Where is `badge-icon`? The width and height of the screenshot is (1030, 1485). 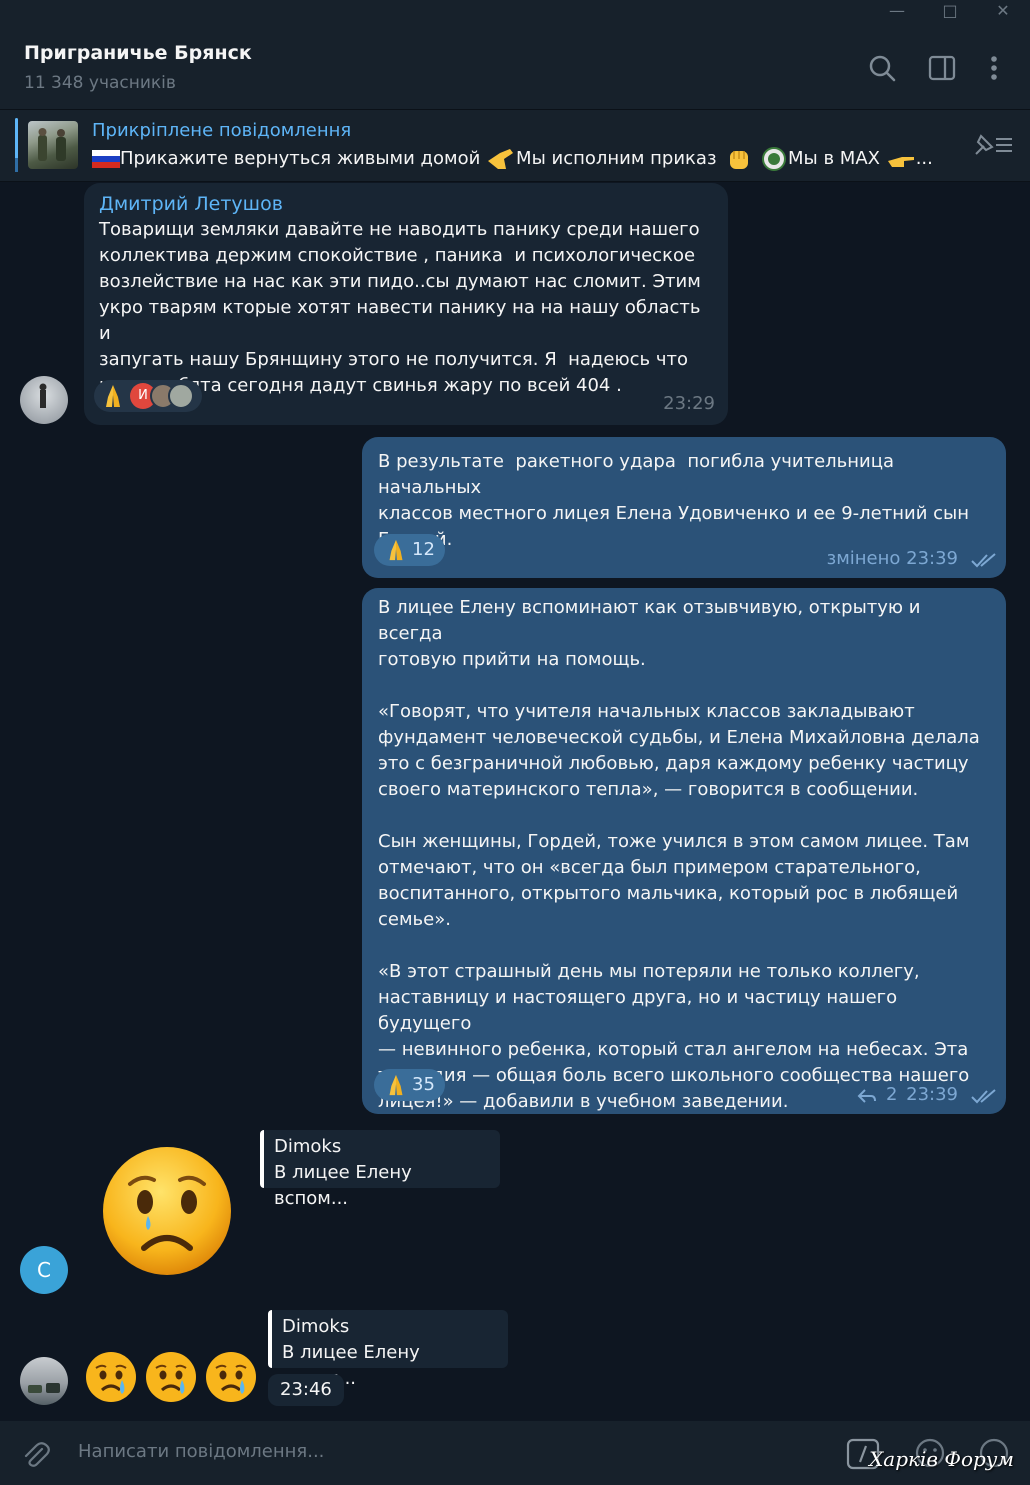 badge-icon is located at coordinates (774, 159).